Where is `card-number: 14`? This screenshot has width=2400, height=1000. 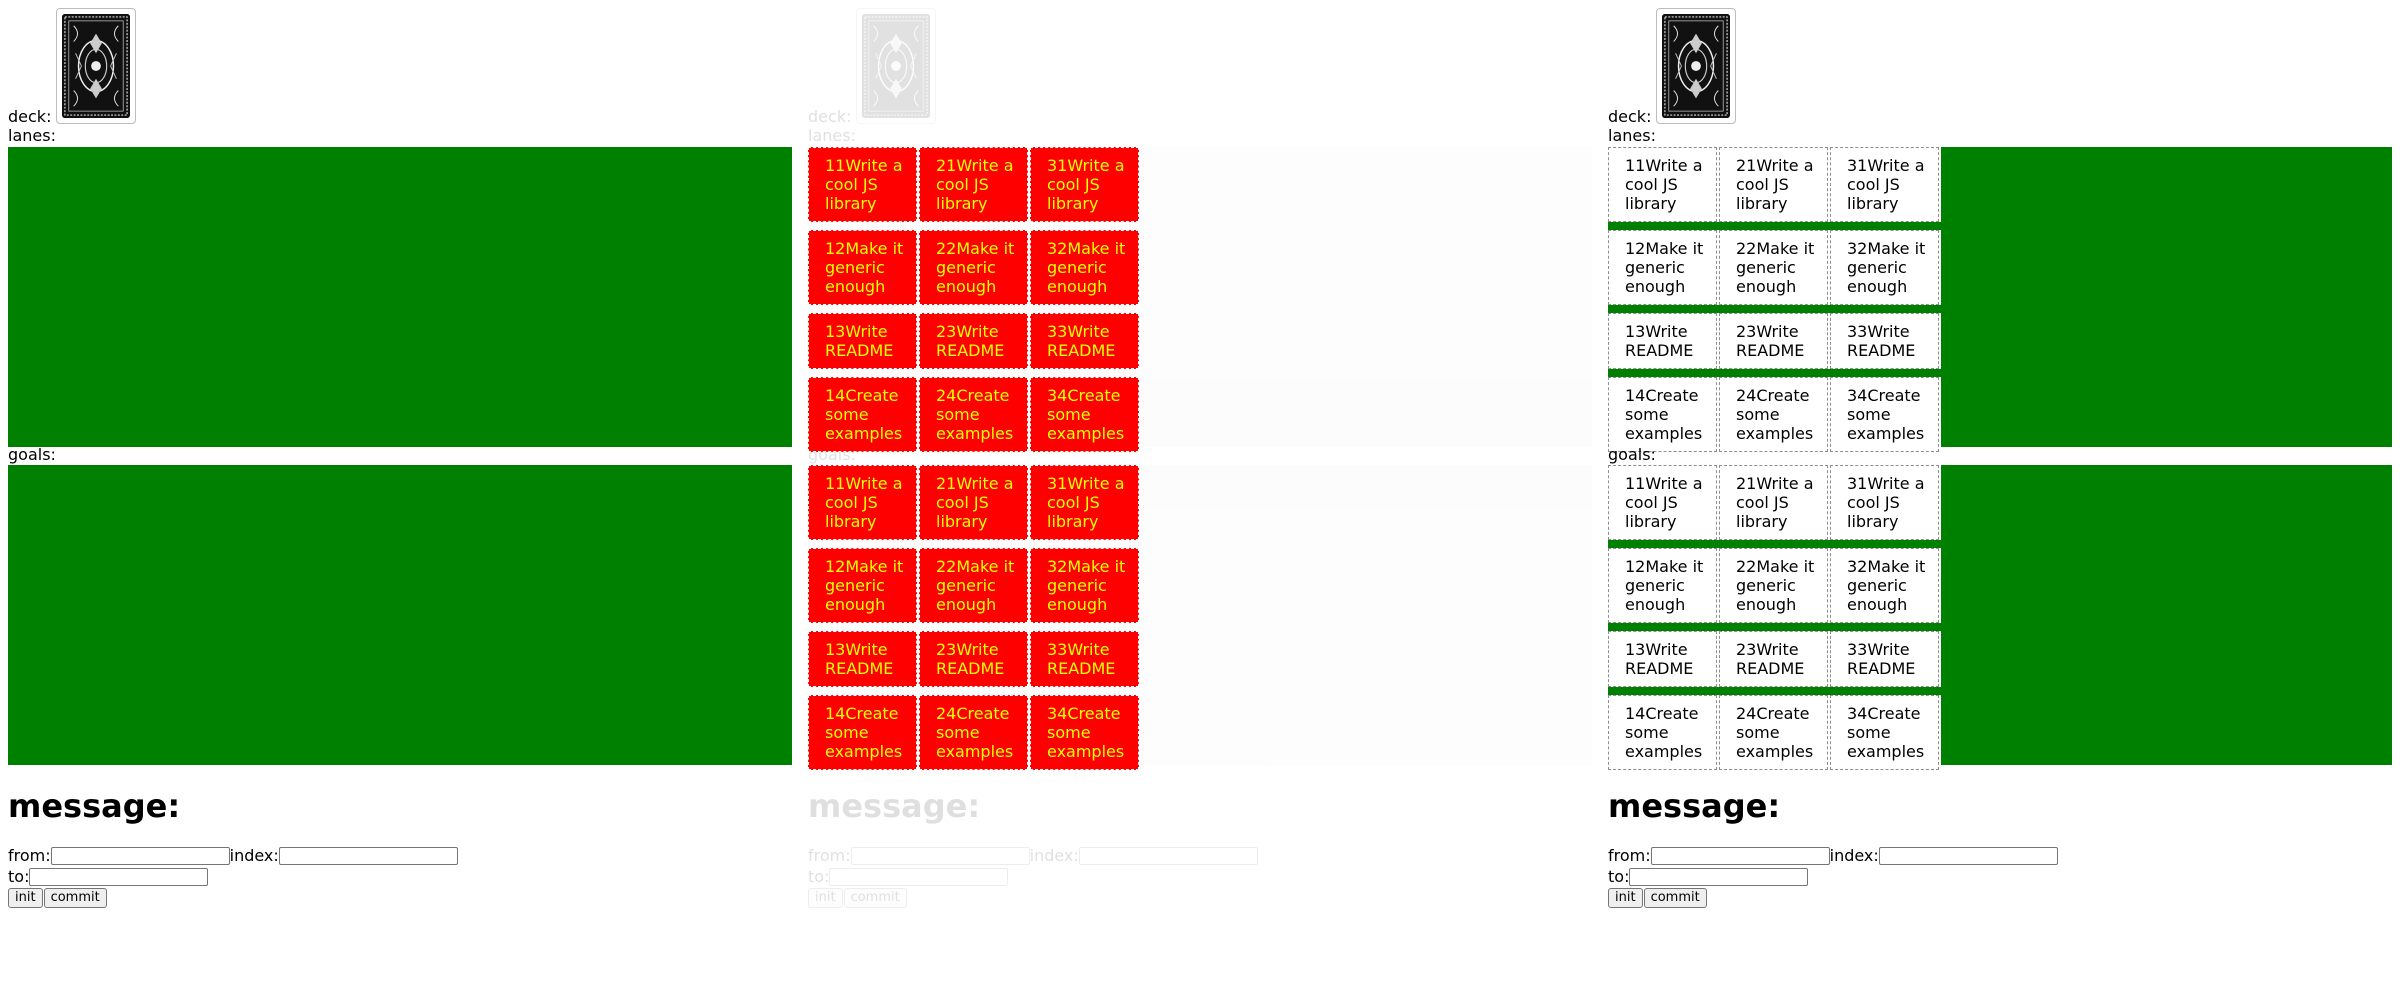
card-number: 14 is located at coordinates (1635, 713).